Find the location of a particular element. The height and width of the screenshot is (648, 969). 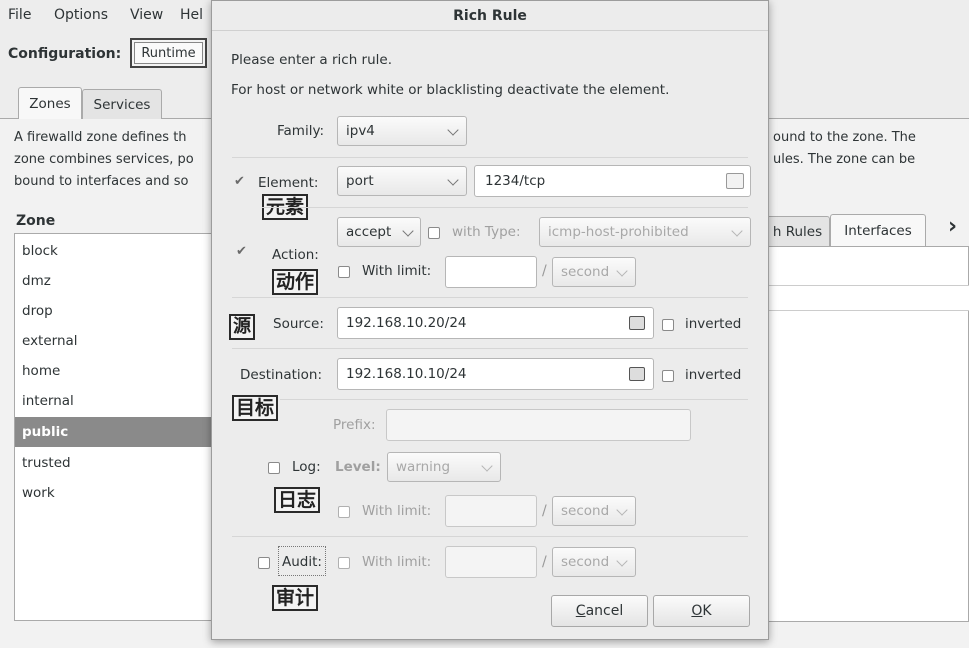

with-limit-label: With limit: is located at coordinates (397, 271).